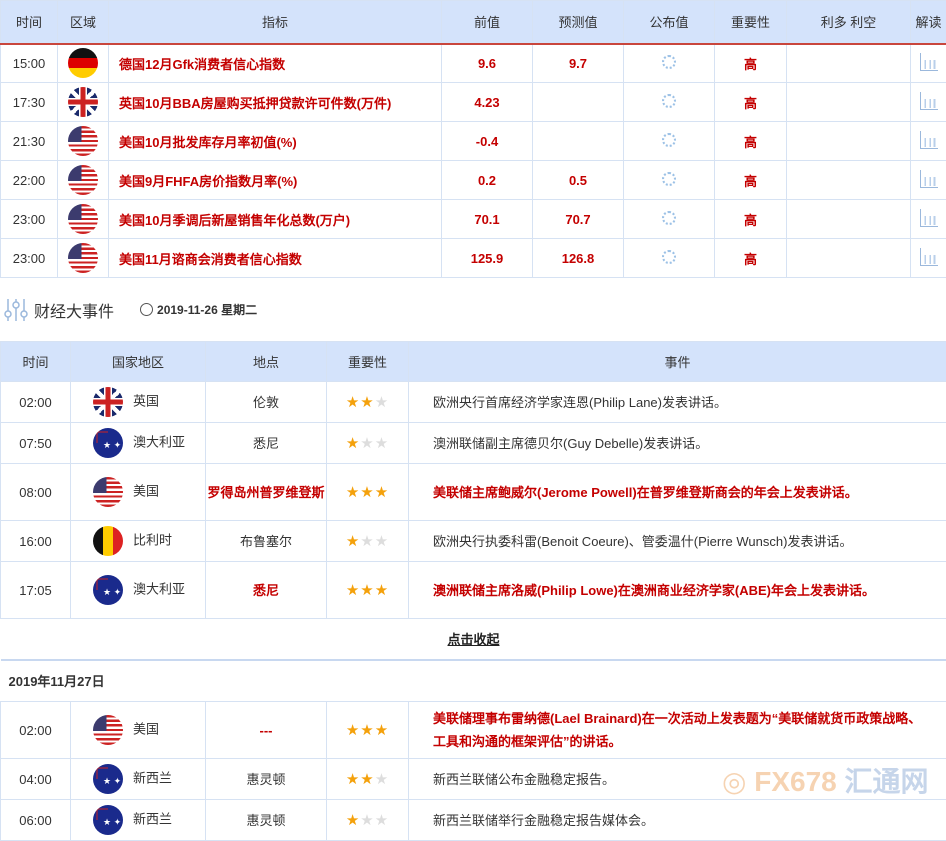  Describe the element at coordinates (152, 539) in the screenshot. I see `country: 比利时` at that location.